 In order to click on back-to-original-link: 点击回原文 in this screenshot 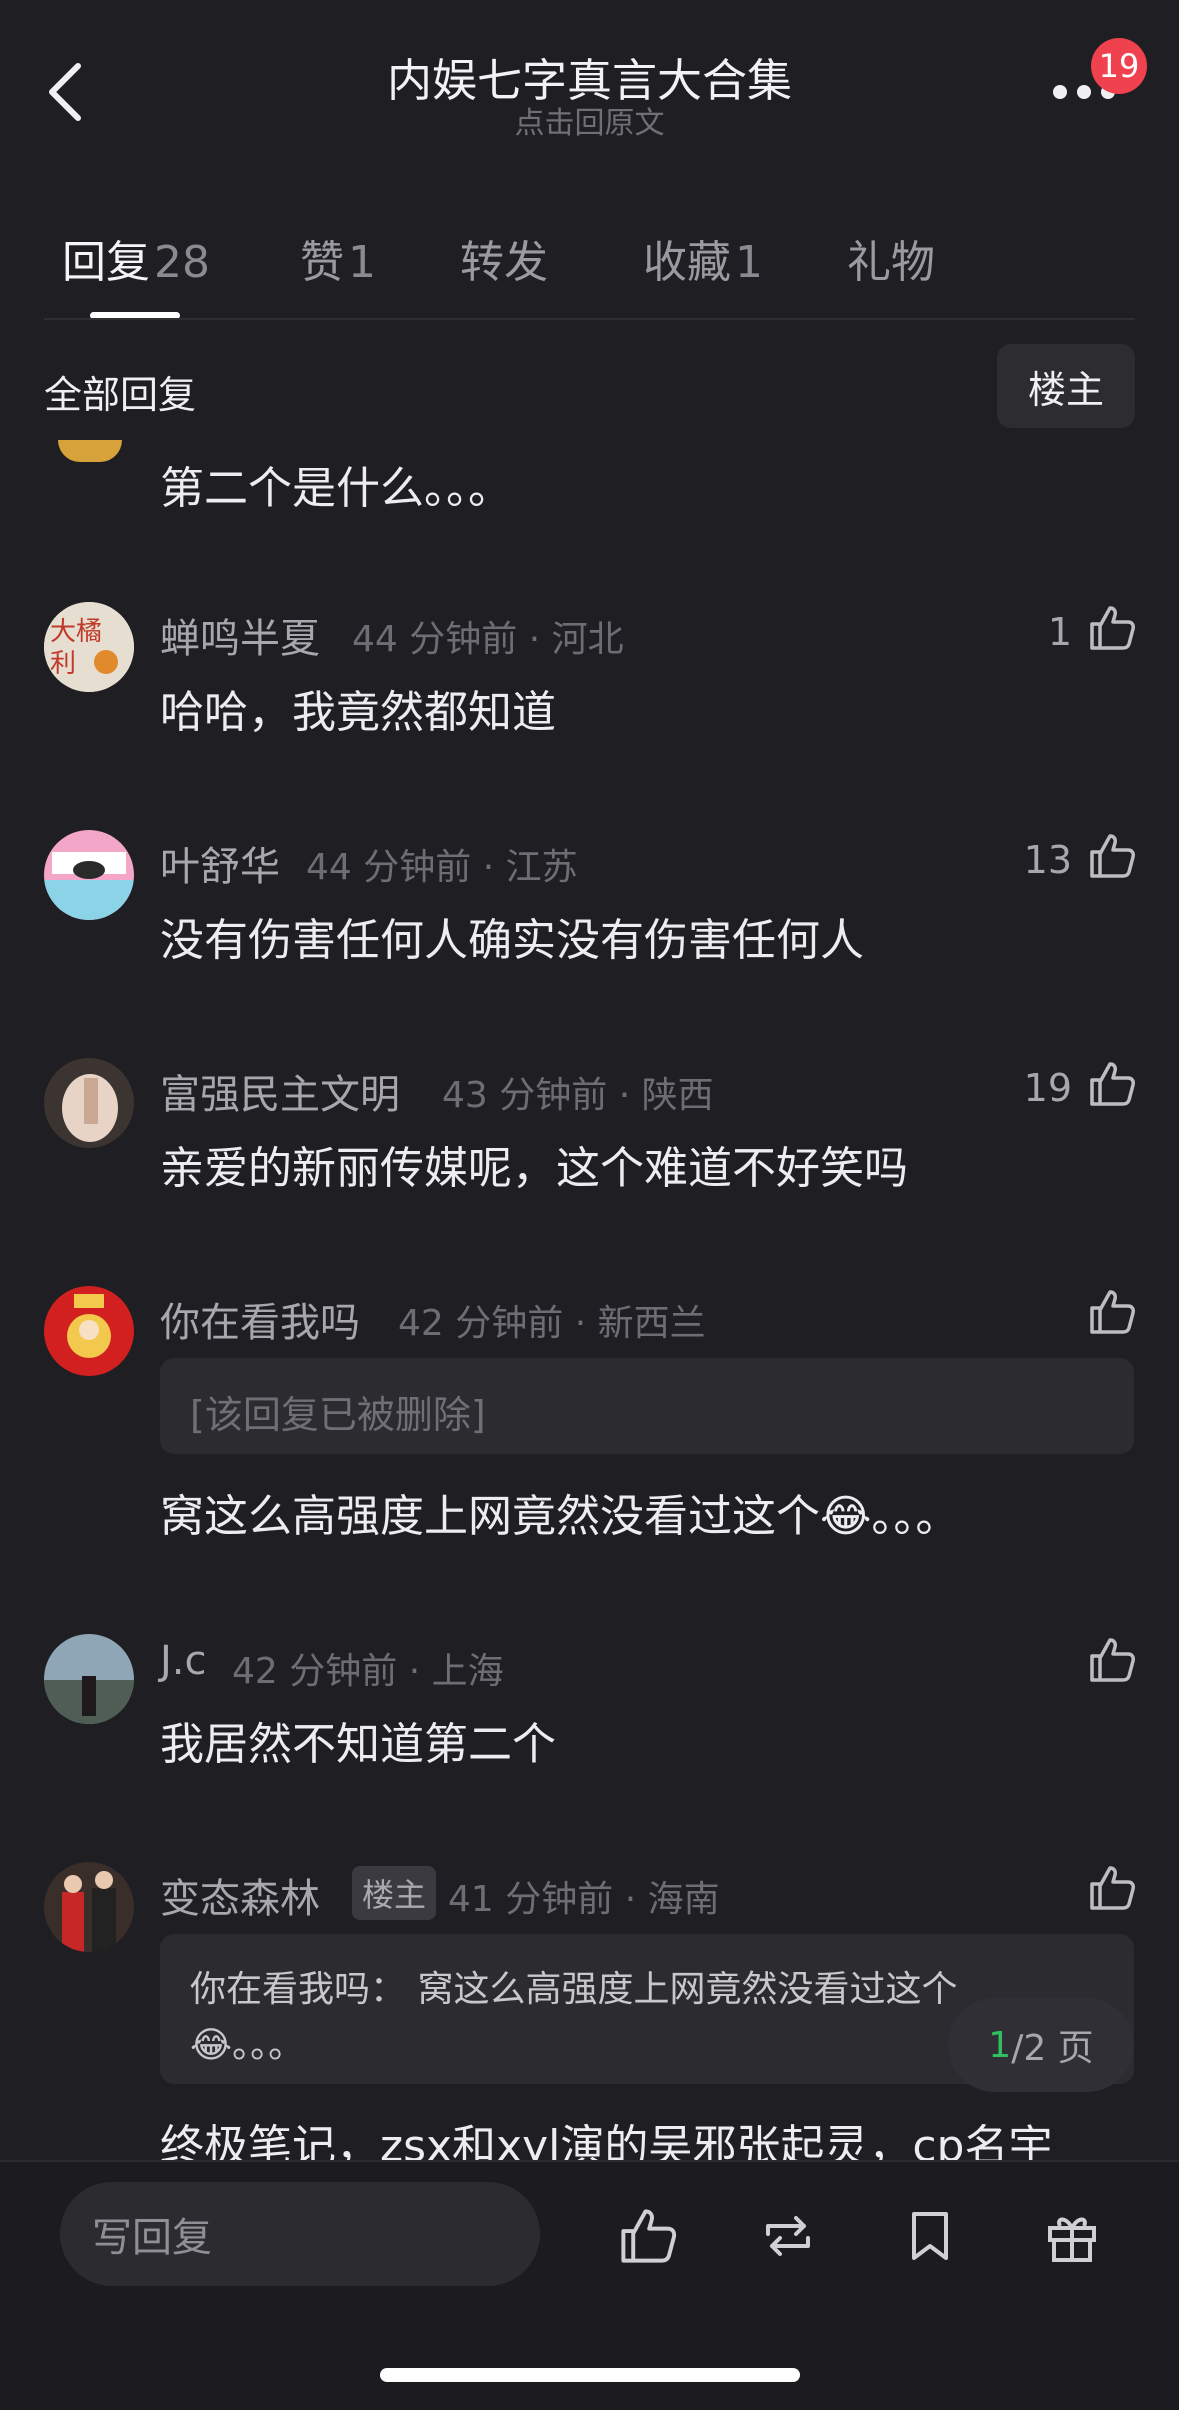, I will do `click(589, 120)`.